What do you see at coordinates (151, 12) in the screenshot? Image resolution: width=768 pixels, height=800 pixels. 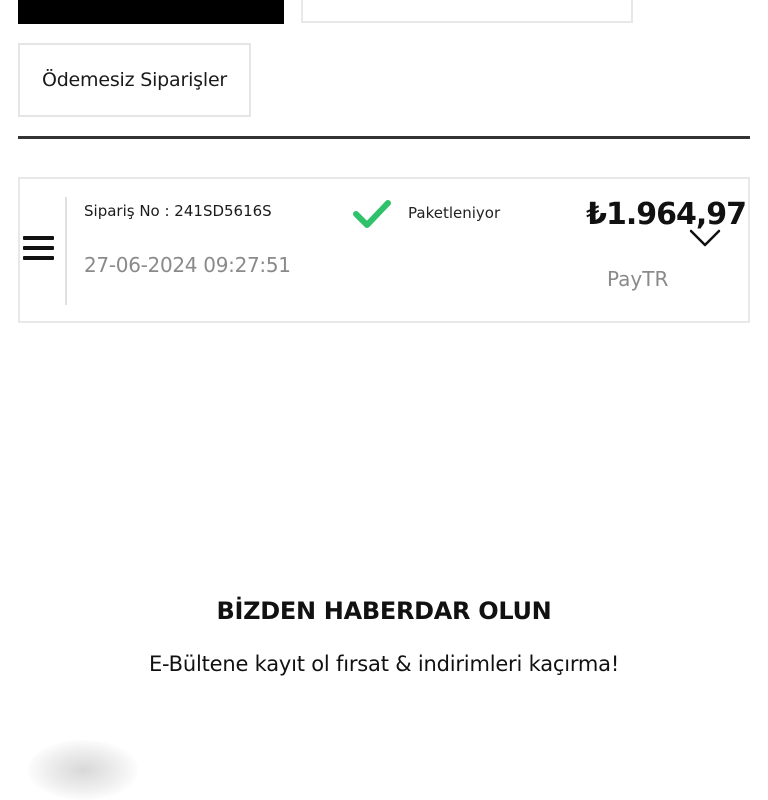 I see `orders-tab-active` at bounding box center [151, 12].